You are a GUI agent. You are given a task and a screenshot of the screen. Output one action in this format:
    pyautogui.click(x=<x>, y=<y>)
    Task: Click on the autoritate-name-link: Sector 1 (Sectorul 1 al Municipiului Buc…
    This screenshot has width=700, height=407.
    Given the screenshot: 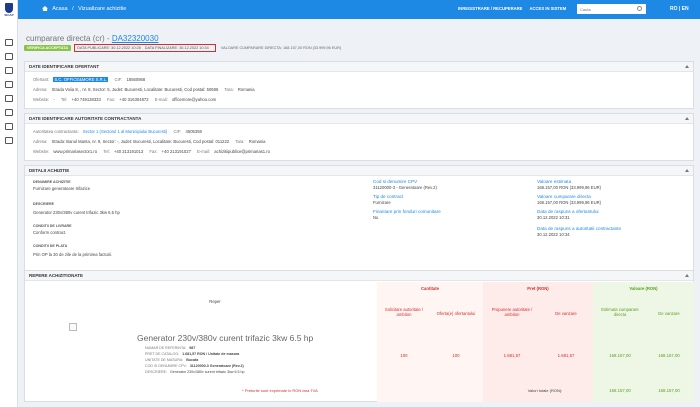 What is the action you would take?
    pyautogui.click(x=125, y=131)
    